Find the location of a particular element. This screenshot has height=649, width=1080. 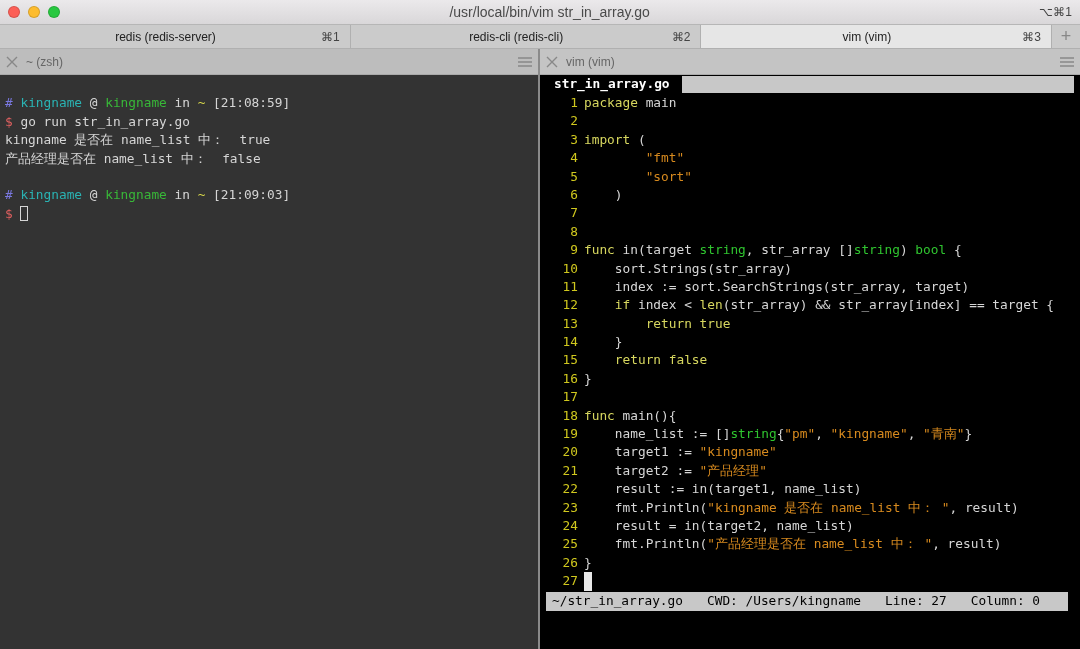

line-number: 1 is located at coordinates (574, 103).